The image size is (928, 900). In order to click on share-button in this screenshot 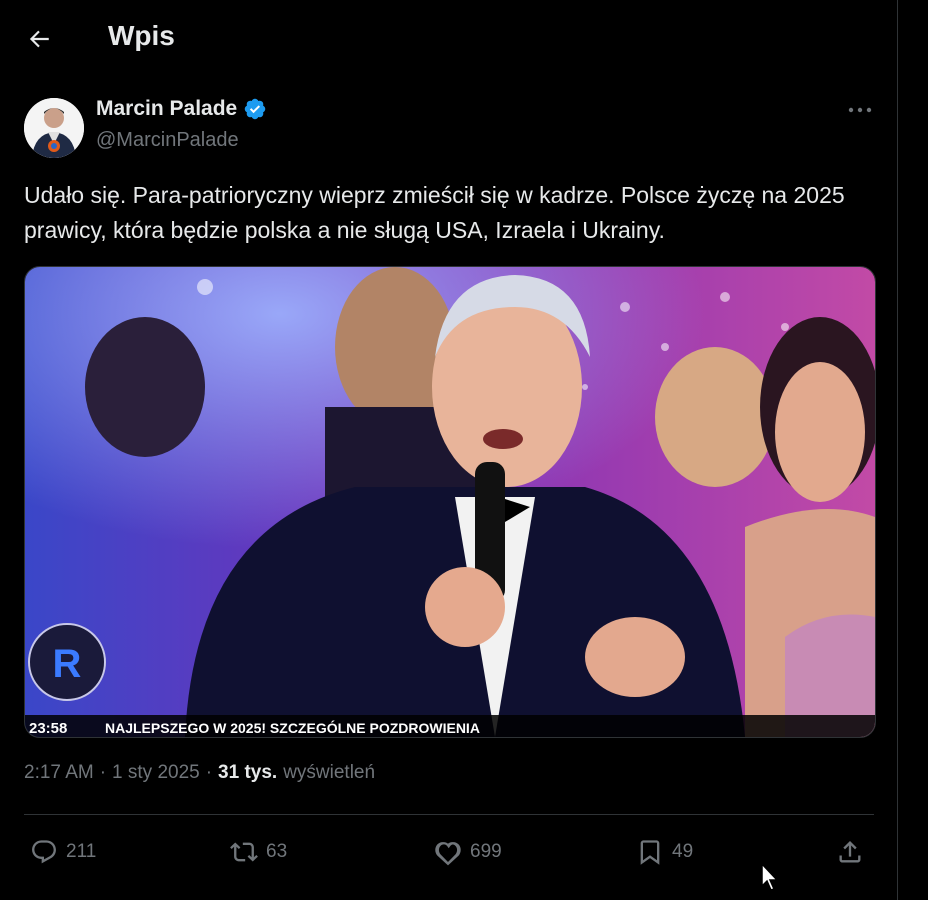, I will do `click(850, 852)`.